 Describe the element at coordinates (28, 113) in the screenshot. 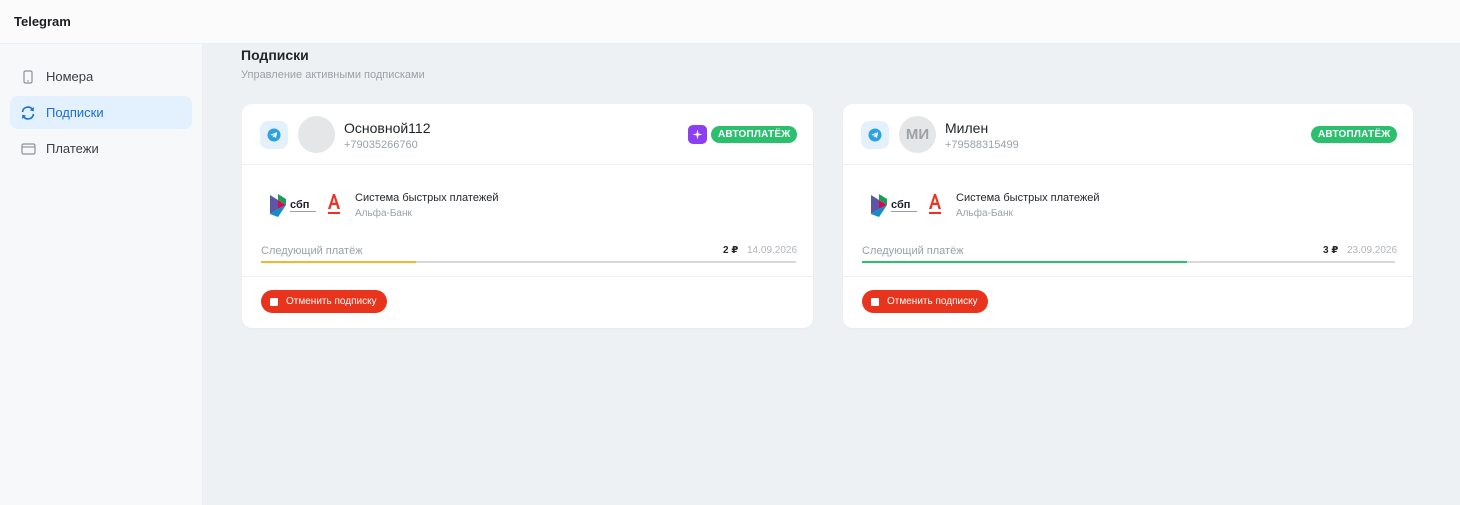

I see `refresh-icon` at that location.